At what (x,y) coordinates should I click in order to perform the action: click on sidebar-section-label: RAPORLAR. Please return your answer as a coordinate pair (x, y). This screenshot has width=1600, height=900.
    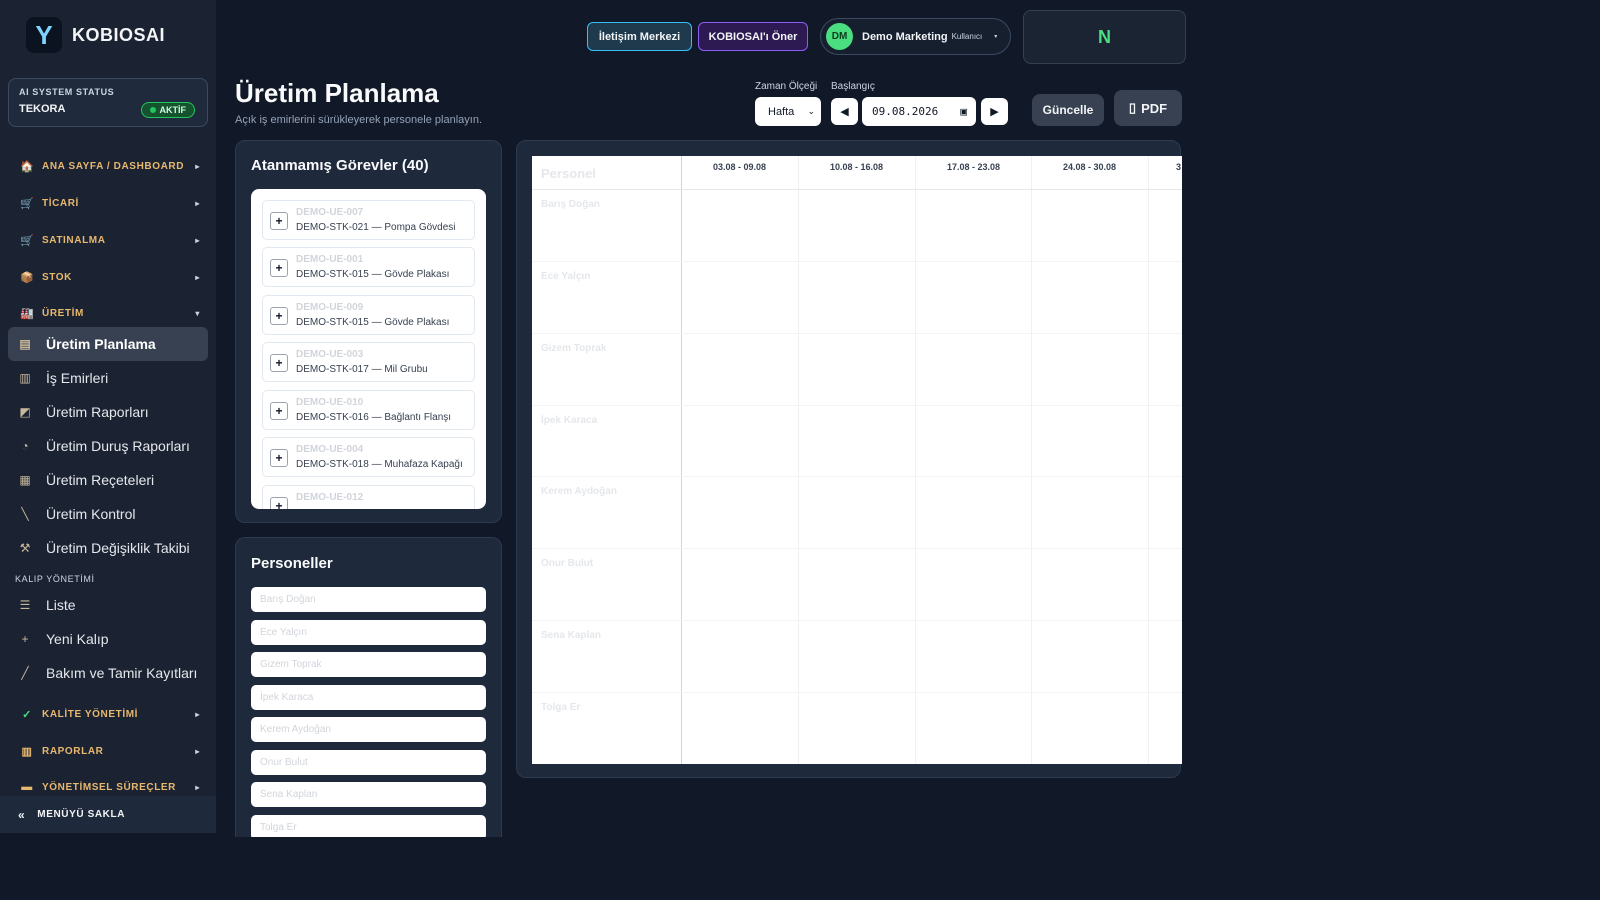
    Looking at the image, I should click on (73, 751).